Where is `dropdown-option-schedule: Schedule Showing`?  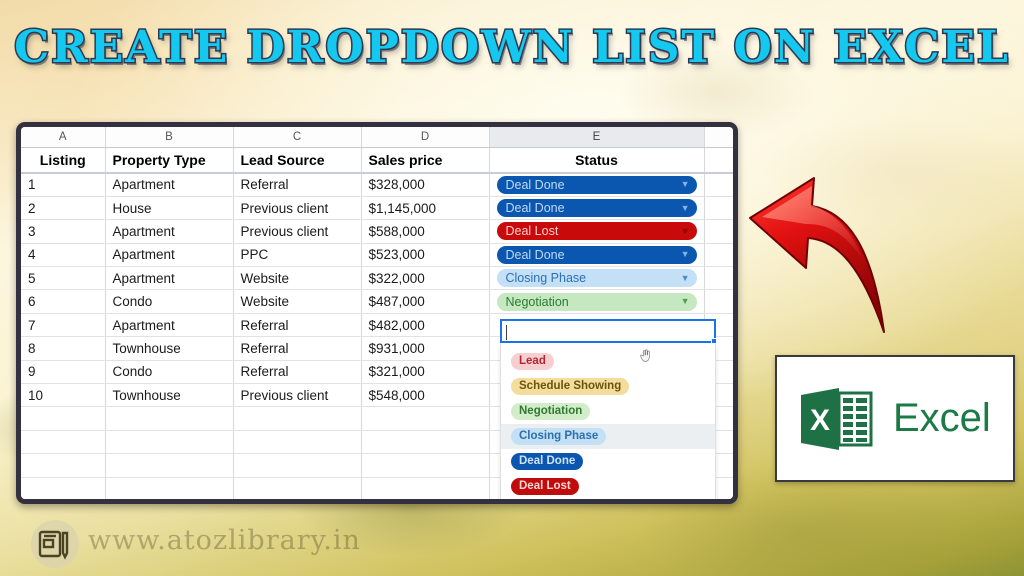 dropdown-option-schedule: Schedule Showing is located at coordinates (608, 386).